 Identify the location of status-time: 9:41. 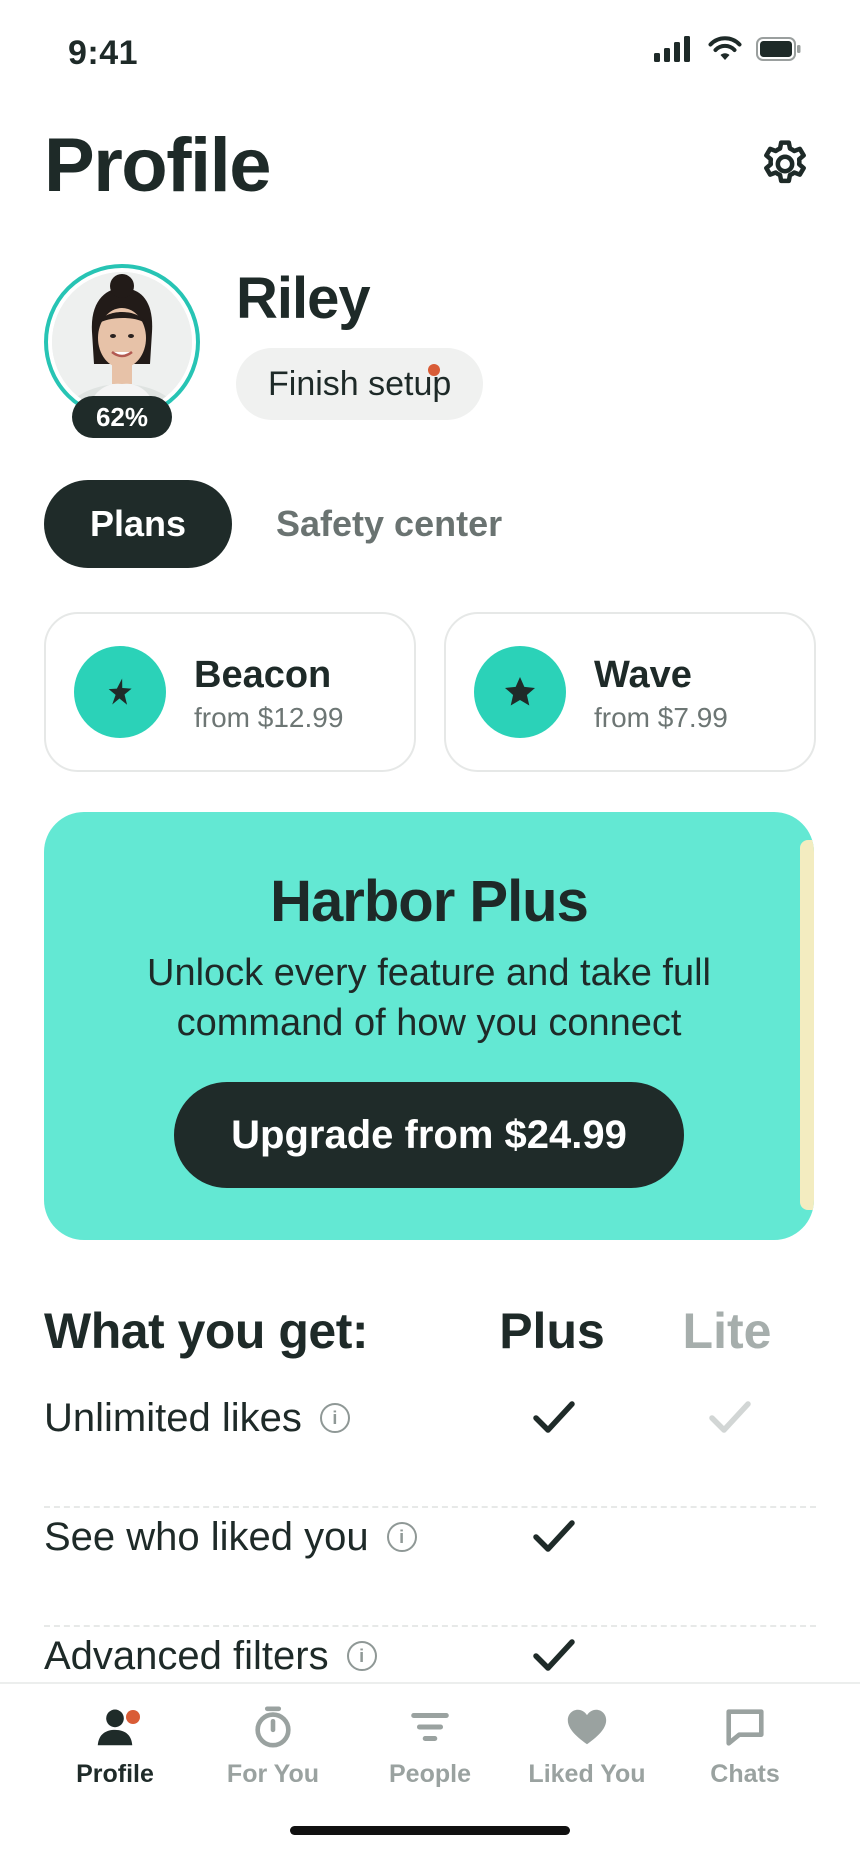
(103, 53).